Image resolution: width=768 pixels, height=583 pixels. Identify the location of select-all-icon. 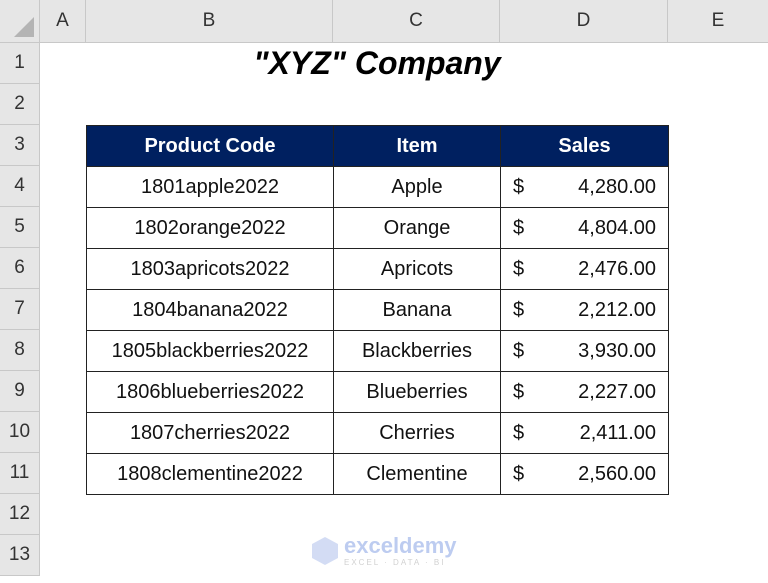
(24, 27).